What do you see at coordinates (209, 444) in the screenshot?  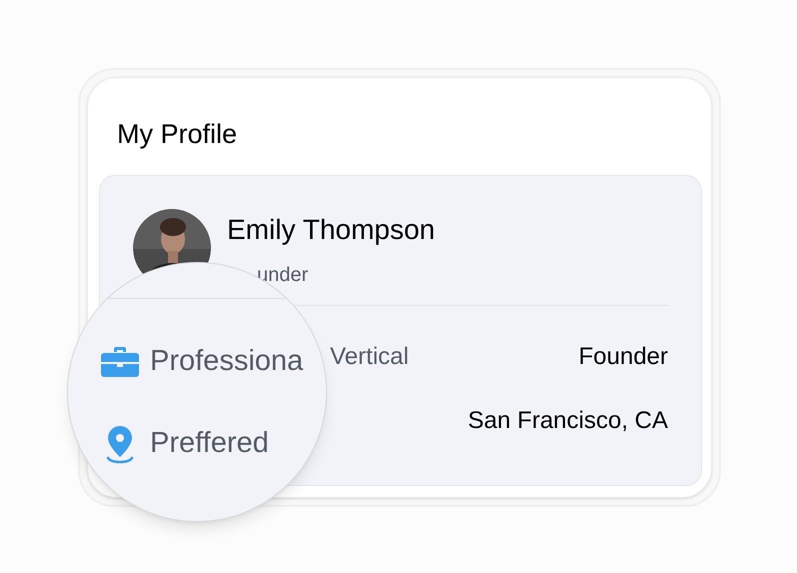 I see `magnified-field-label: Preffered` at bounding box center [209, 444].